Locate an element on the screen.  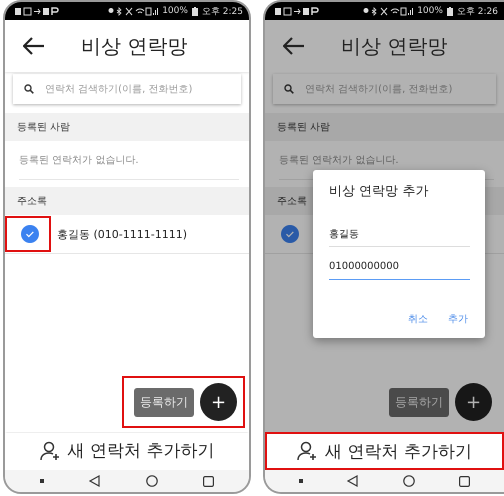
clock: 오후 2:26 is located at coordinates (477, 12).